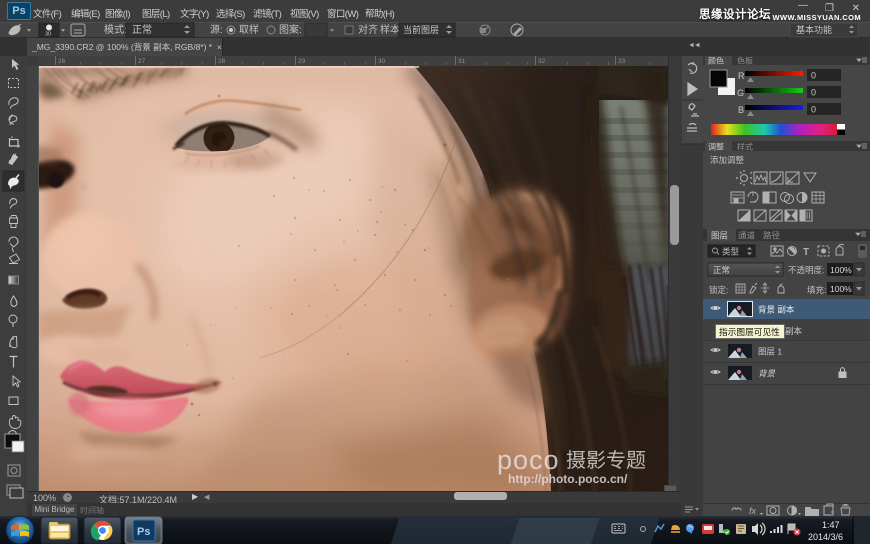  Describe the element at coordinates (606, 460) in the screenshot. I see `svg-text: 摄影专题` at that location.